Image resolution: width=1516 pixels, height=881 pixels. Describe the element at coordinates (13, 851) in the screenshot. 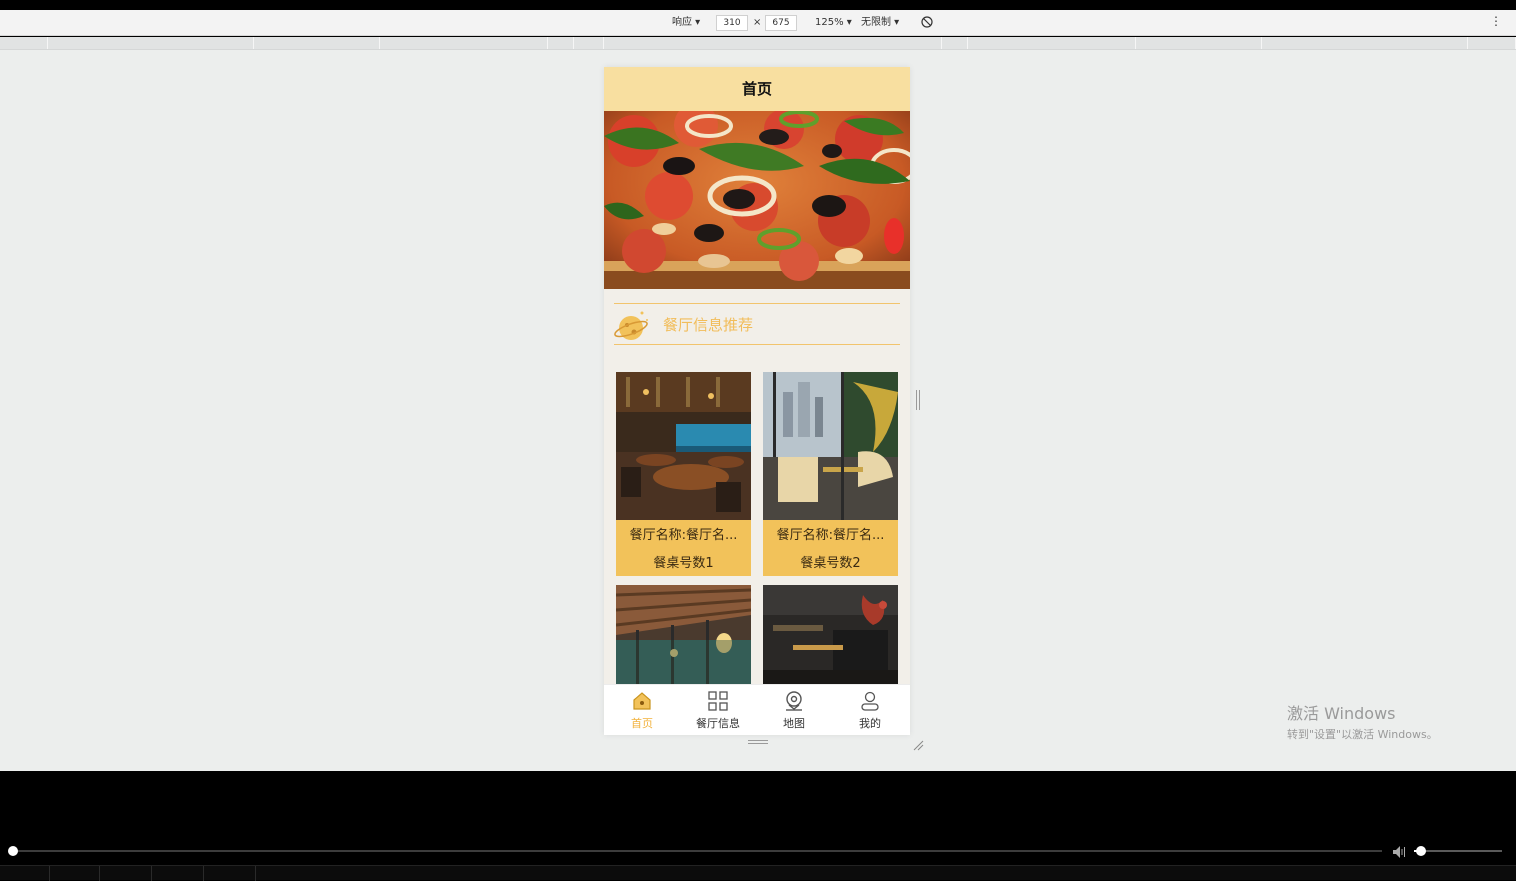

I see `seek-handle` at that location.